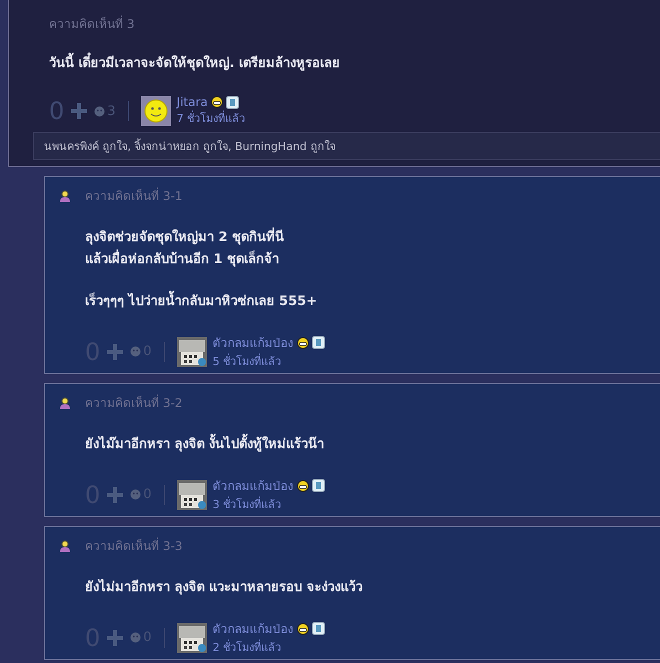 Image resolution: width=660 pixels, height=663 pixels. Describe the element at coordinates (133, 195) in the screenshot. I see `comment-number: ความคิดเห็นที่ 3-1` at that location.